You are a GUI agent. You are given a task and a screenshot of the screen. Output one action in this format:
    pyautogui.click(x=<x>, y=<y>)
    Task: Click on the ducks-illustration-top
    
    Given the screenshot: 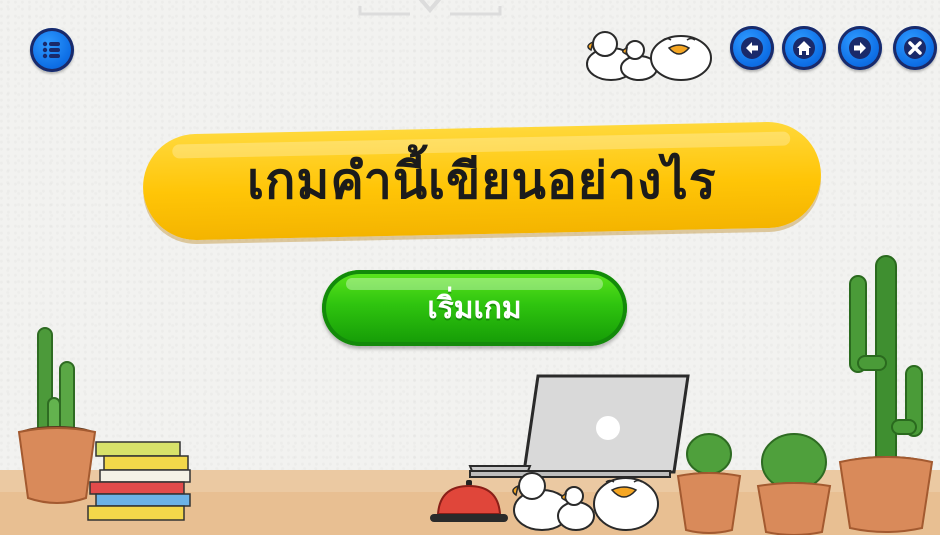 What is the action you would take?
    pyautogui.click(x=649, y=56)
    